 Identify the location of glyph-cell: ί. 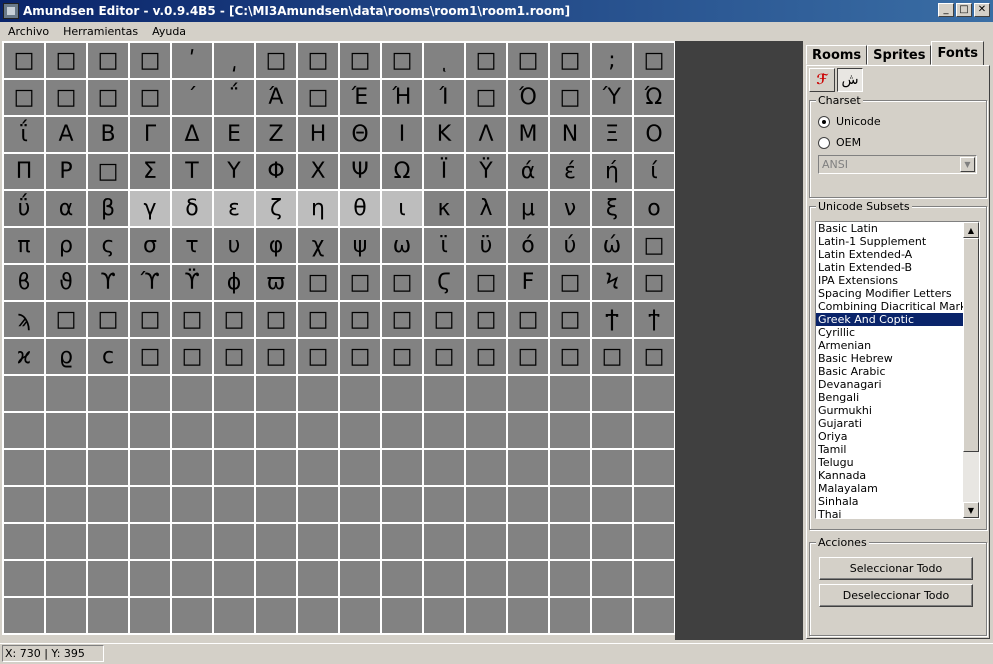
(655, 172).